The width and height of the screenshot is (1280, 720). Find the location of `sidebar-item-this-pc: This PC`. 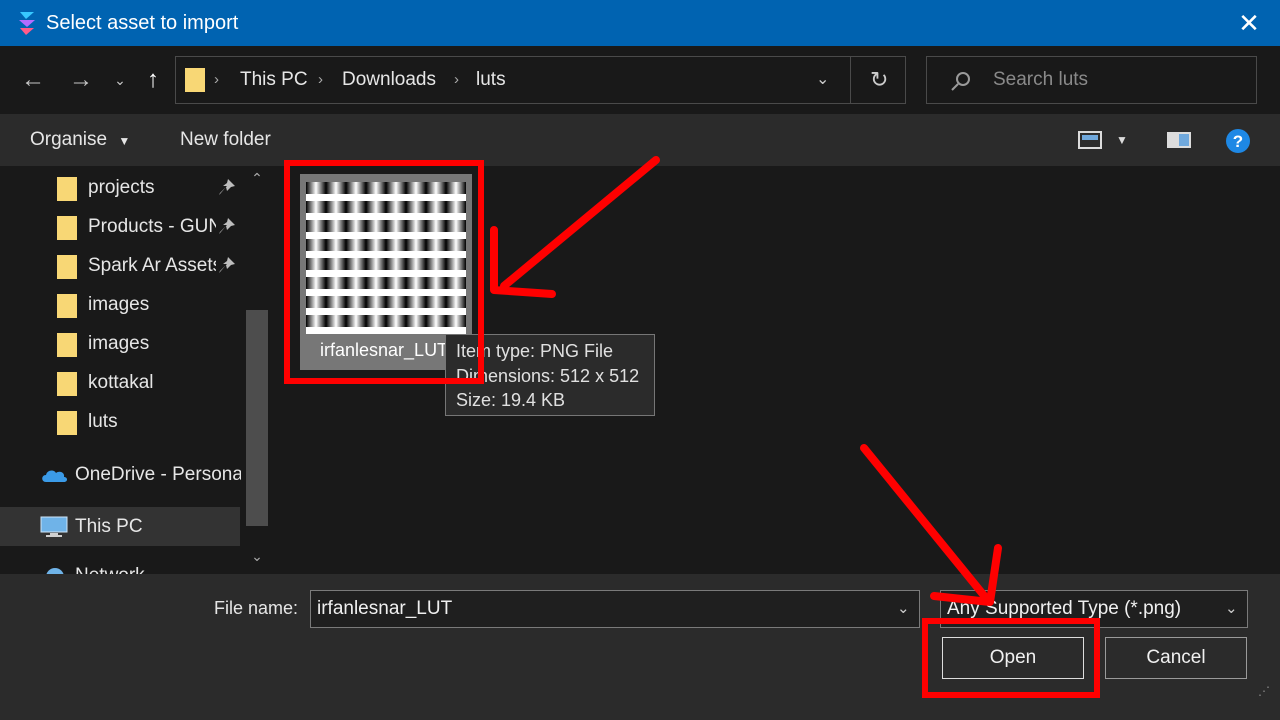

sidebar-item-this-pc: This PC is located at coordinates (120, 526).